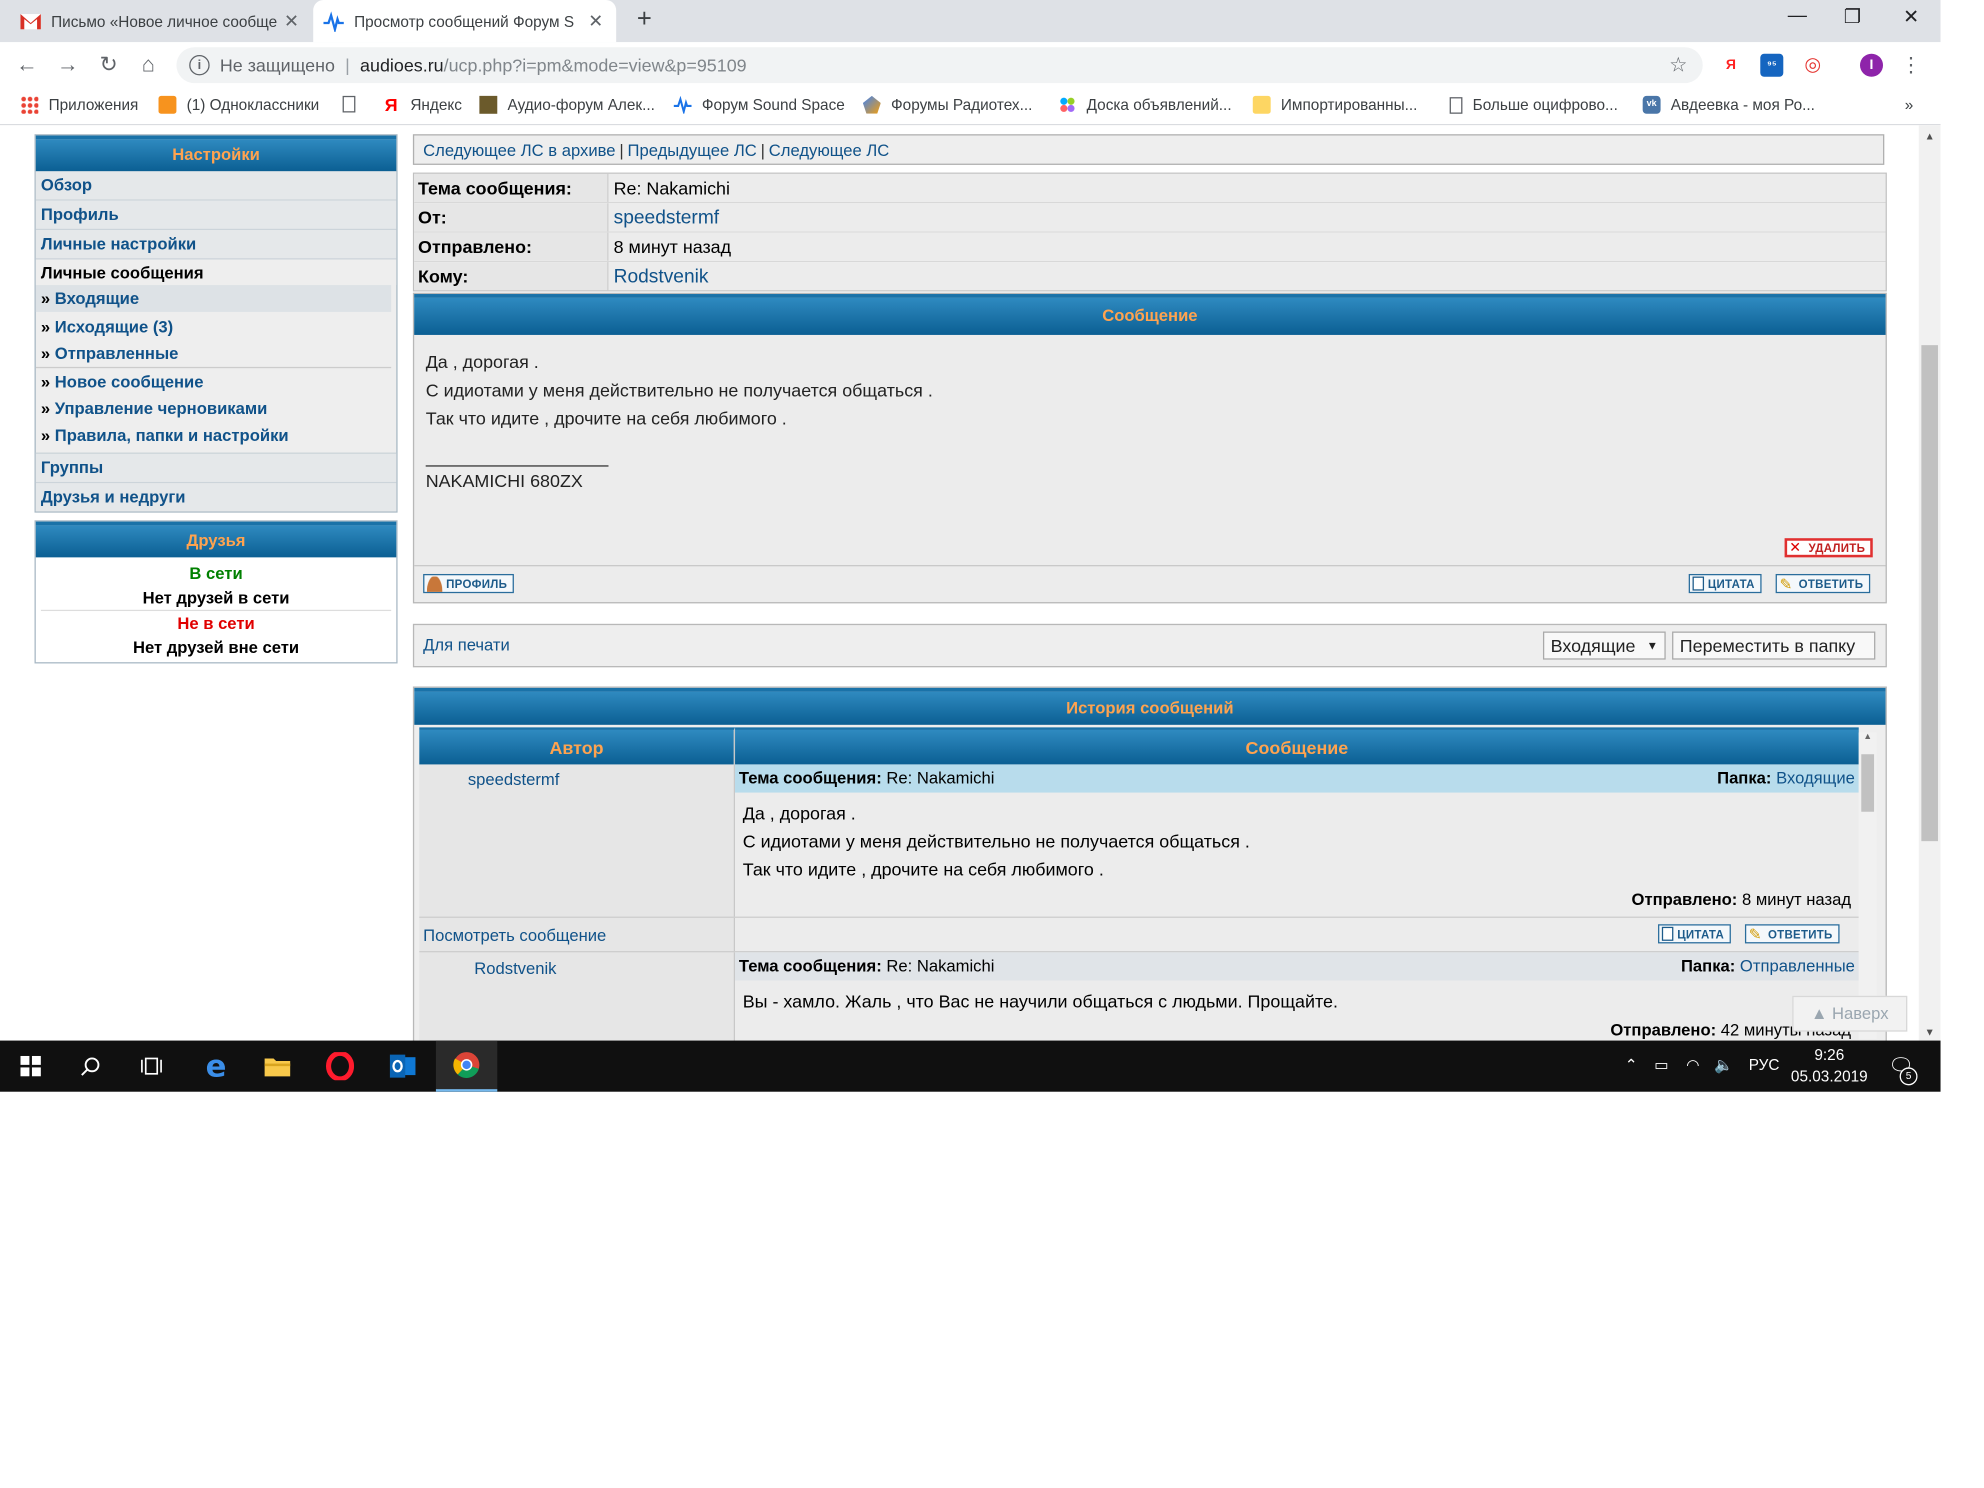 The image size is (1984, 1488). What do you see at coordinates (1911, 65) in the screenshot?
I see `menu-kebab-icon: ⋮` at bounding box center [1911, 65].